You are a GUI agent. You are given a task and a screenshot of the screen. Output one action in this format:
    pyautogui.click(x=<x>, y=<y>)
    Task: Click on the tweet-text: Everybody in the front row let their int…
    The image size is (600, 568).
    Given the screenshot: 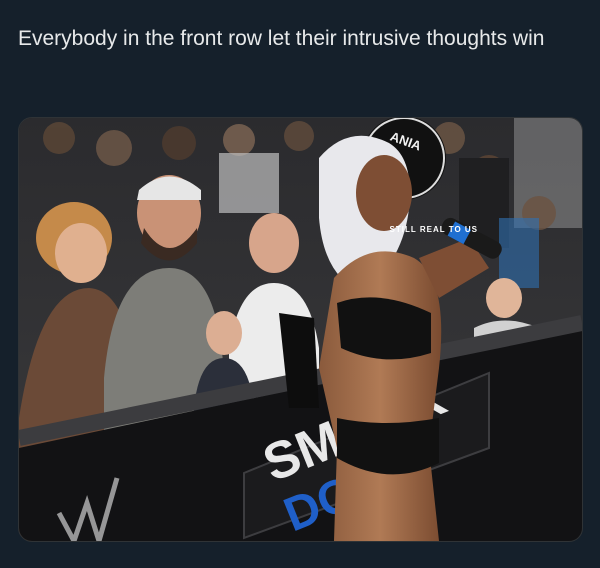 What is the action you would take?
    pyautogui.click(x=281, y=38)
    